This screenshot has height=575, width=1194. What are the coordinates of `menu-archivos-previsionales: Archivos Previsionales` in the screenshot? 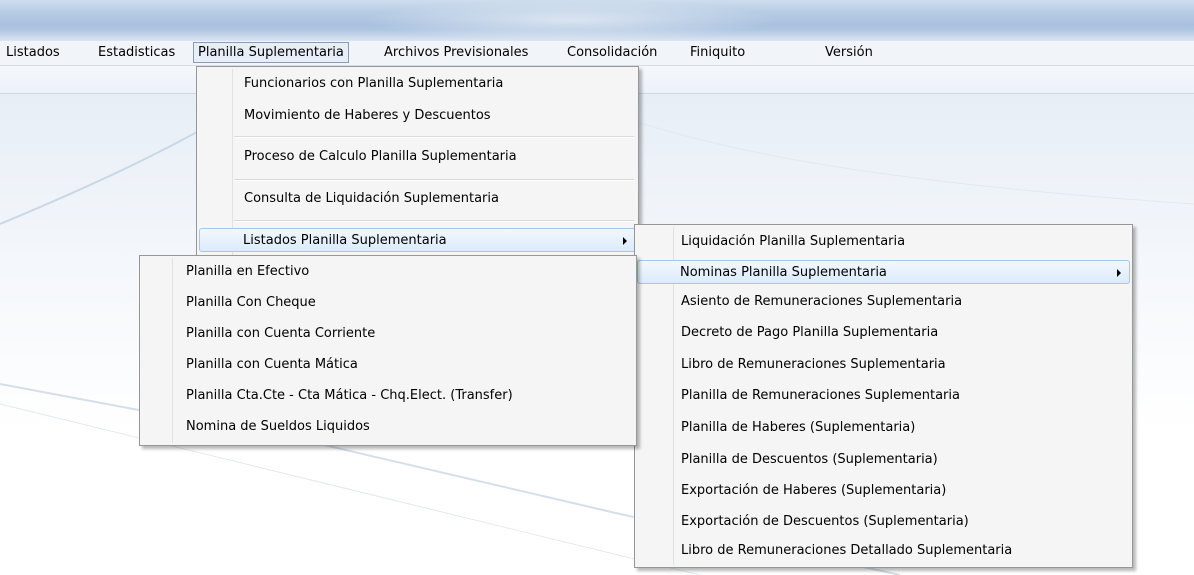 It's located at (456, 52).